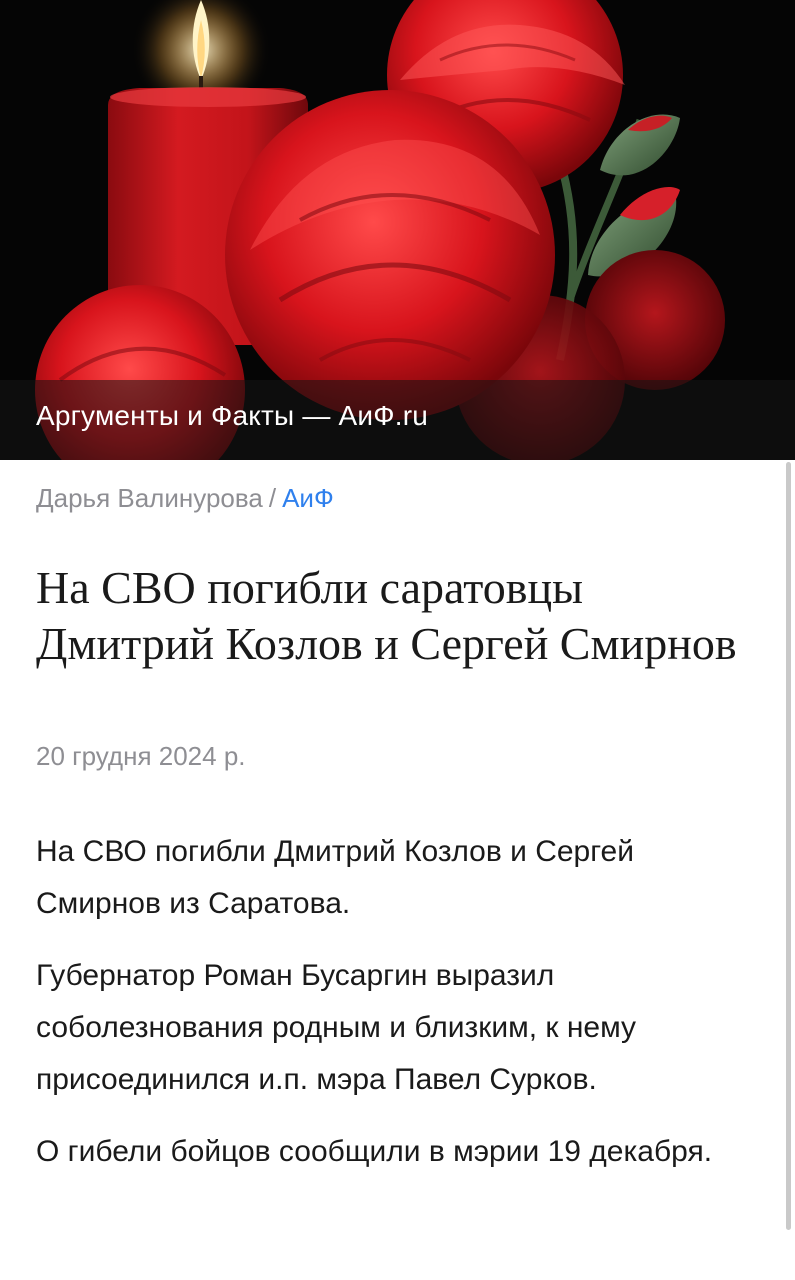 Image resolution: width=795 pixels, height=1280 pixels. I want to click on article-byline: Дарья Валинурова / АиФ, so click(185, 498).